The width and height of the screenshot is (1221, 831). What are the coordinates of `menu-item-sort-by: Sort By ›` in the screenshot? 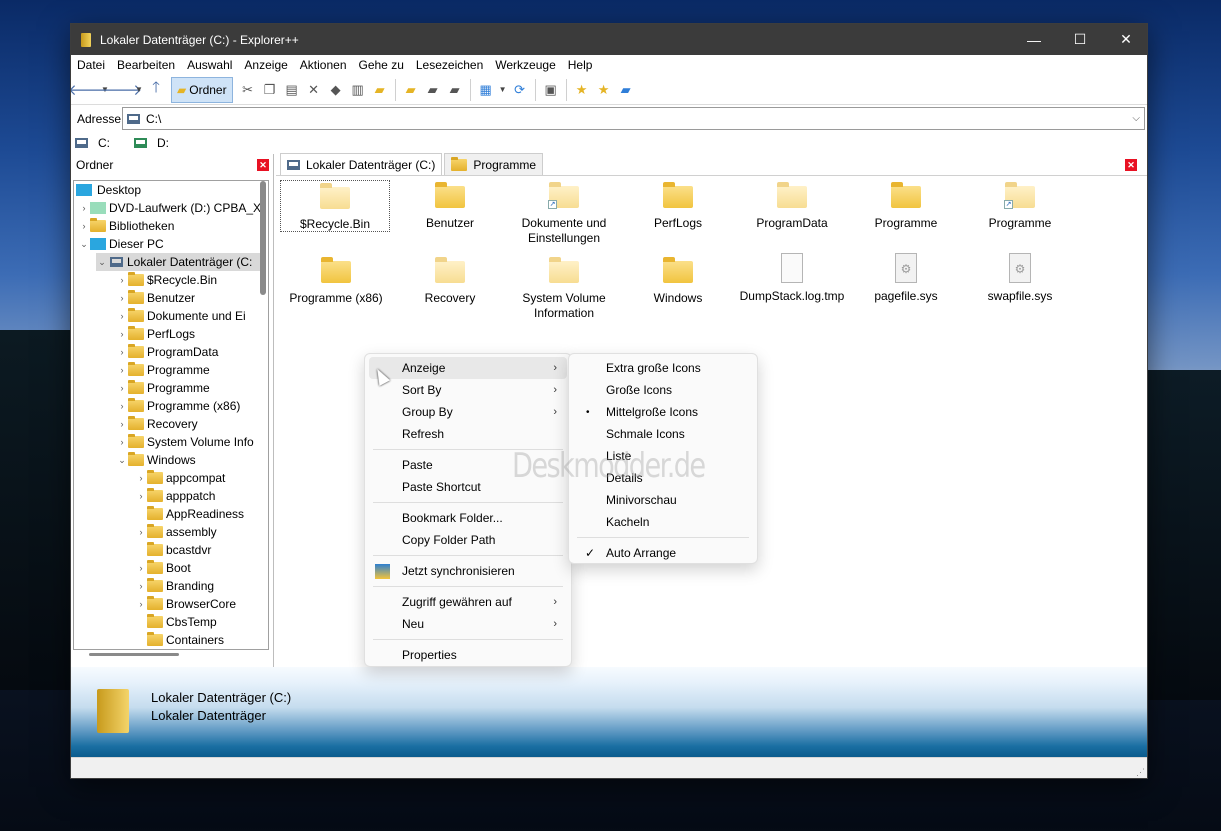 It's located at (468, 390).